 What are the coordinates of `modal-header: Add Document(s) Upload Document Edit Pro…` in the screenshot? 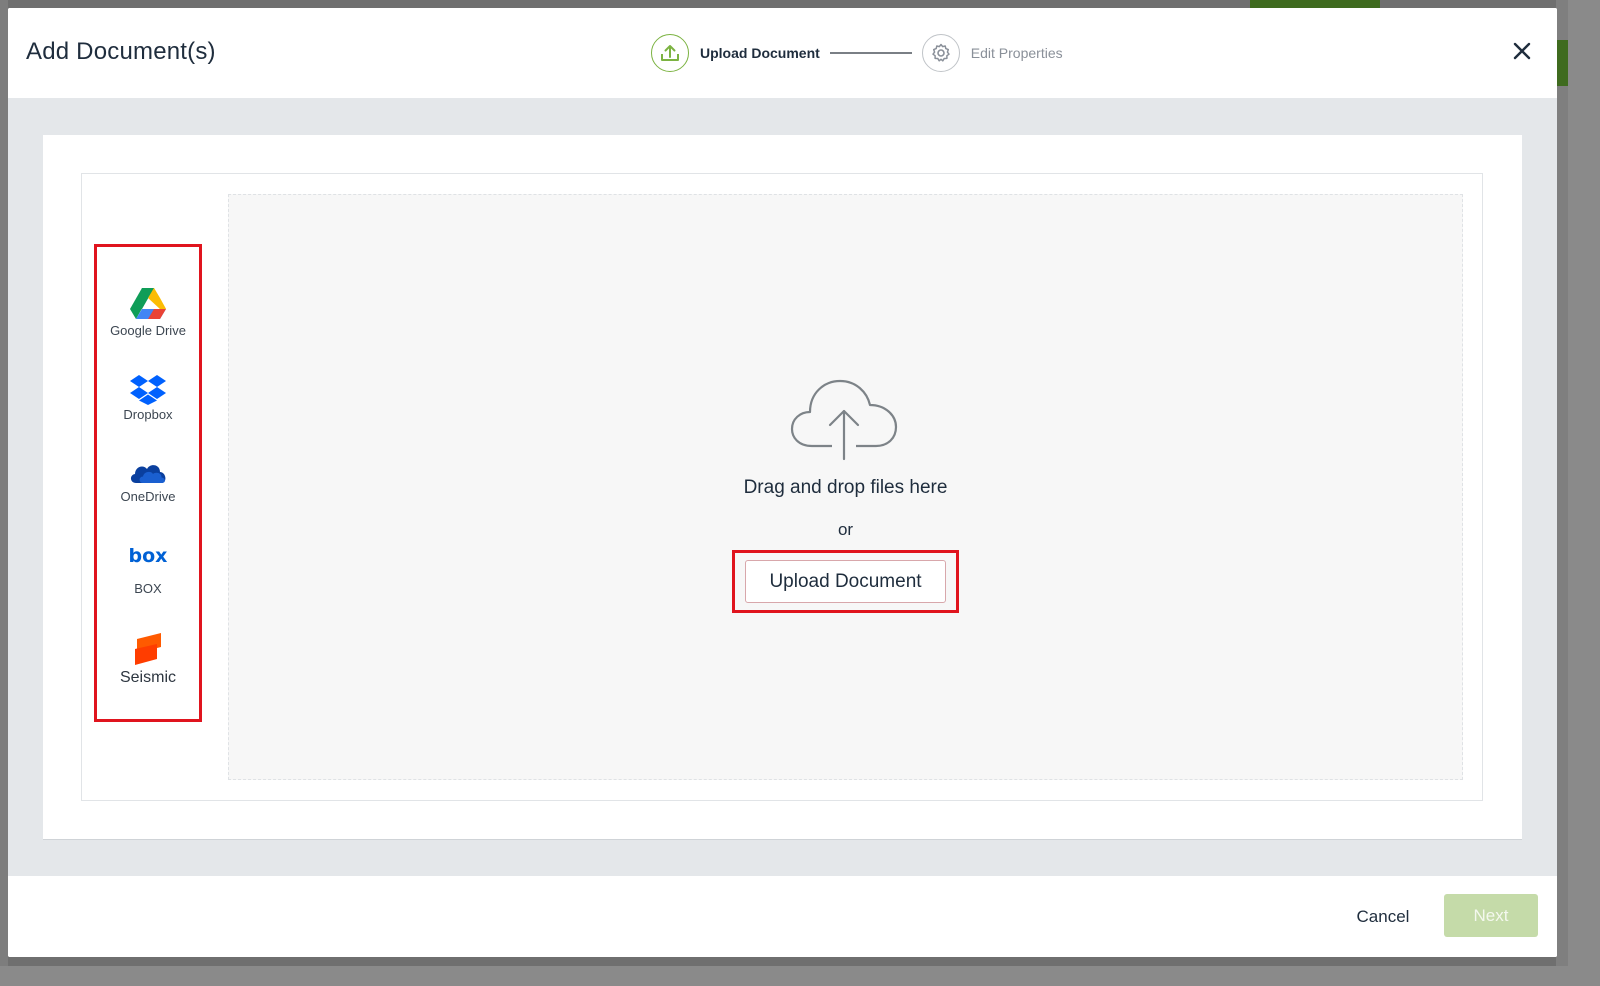 It's located at (782, 53).